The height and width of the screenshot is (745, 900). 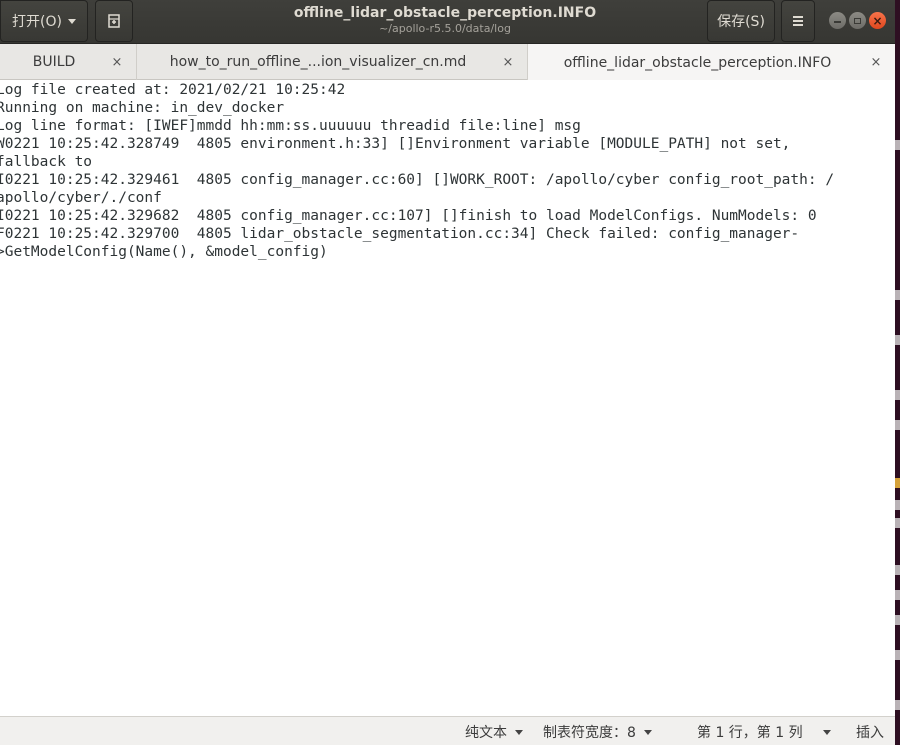 I want to click on status-bar: 纯文本 制表符宽度：8 第 1 行，第 1 列 插入, so click(x=447, y=730).